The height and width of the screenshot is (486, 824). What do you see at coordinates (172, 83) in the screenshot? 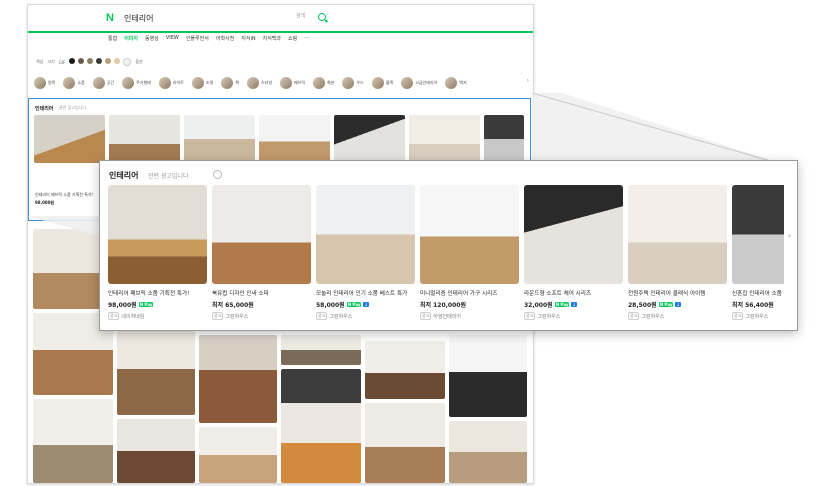
I see `keyword-chip: 라이트` at bounding box center [172, 83].